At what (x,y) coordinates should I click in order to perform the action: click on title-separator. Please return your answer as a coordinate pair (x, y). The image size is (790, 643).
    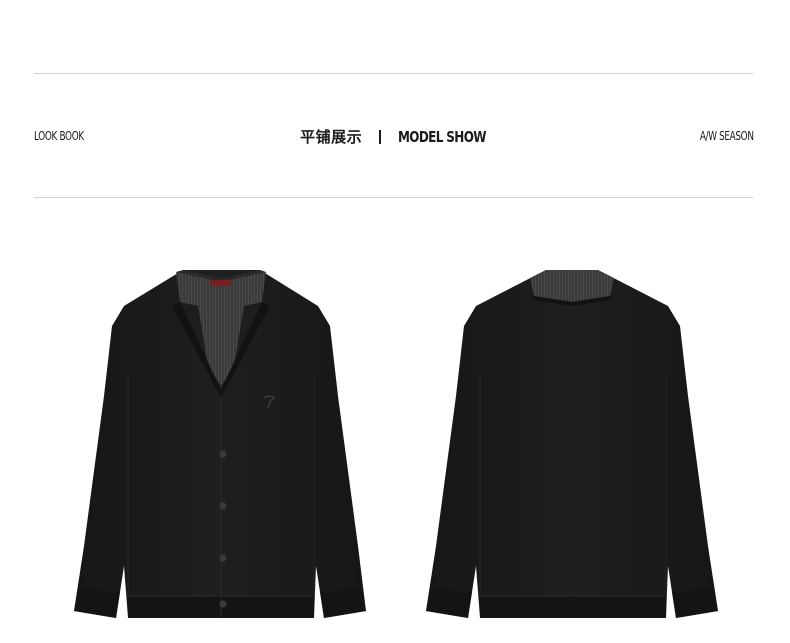
    Looking at the image, I should click on (380, 136).